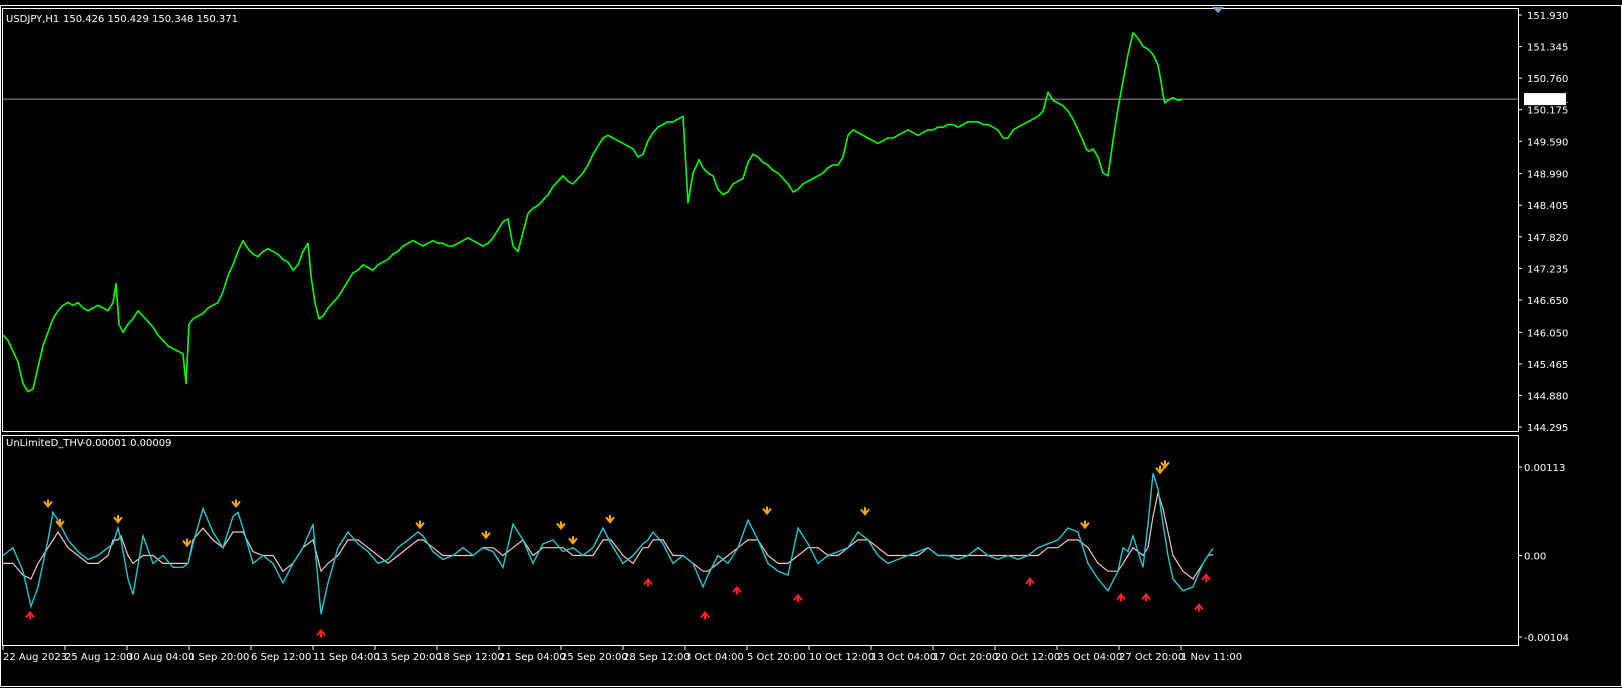 Image resolution: width=1622 pixels, height=688 pixels. I want to click on time-tick-label: 28 Sep 12:00, so click(656, 657).